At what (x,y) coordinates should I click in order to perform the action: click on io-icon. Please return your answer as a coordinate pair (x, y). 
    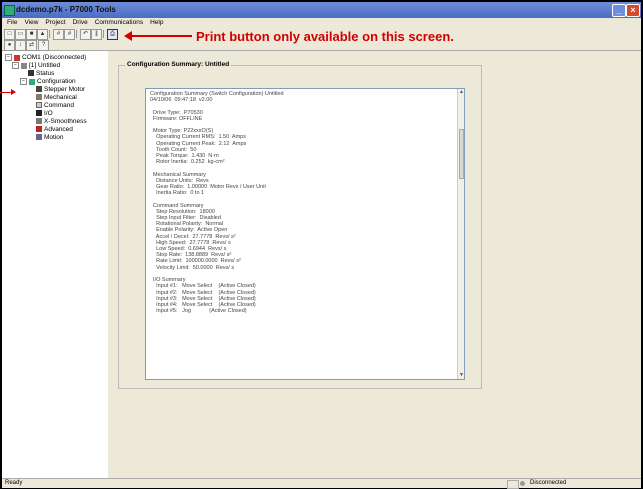
    Looking at the image, I should click on (39, 113).